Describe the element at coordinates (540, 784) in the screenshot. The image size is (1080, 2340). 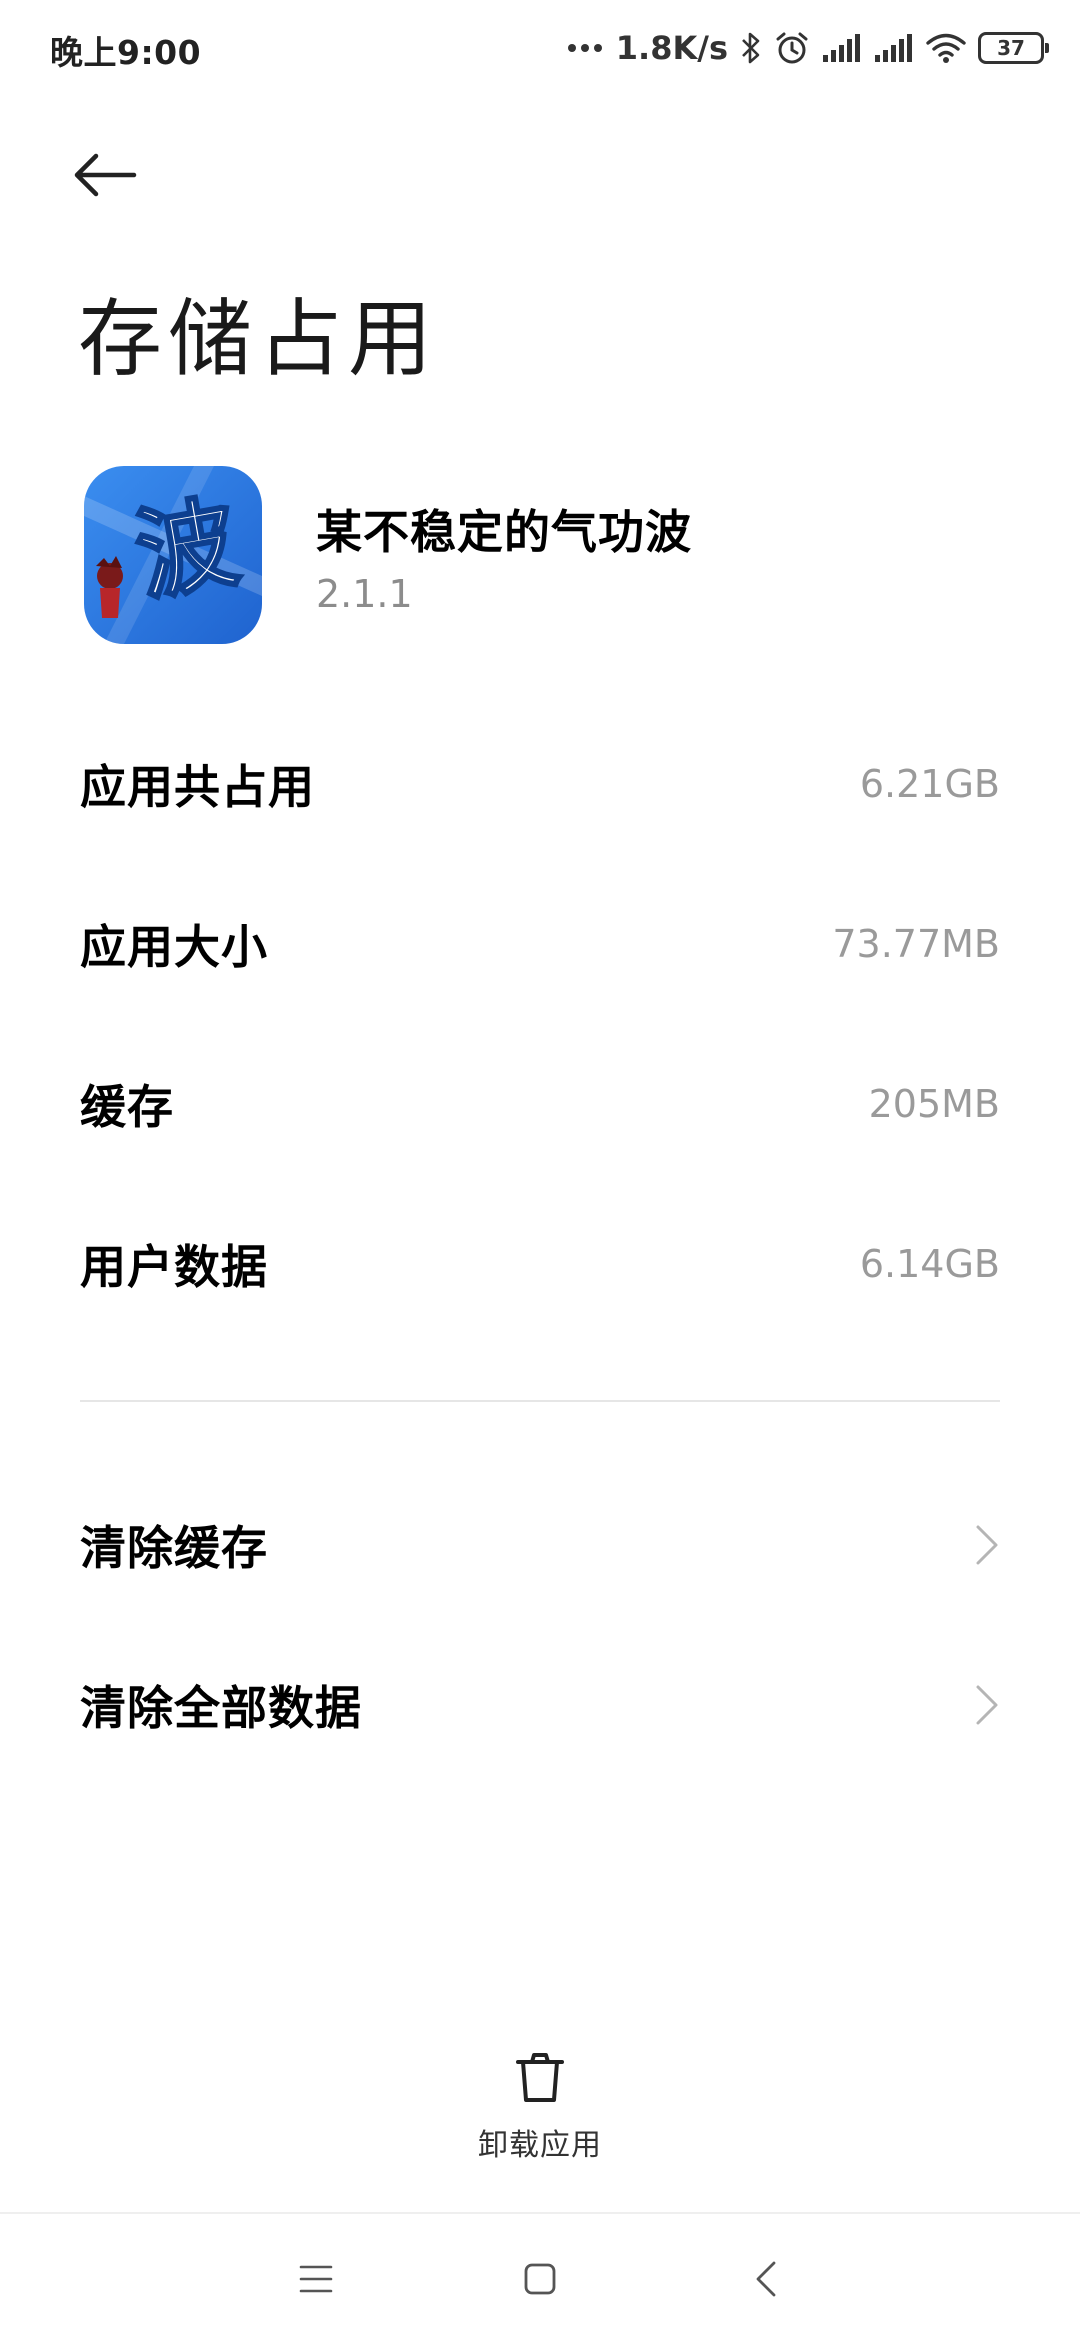
I see `storage-row-total: 应用共占用 6.21GB` at that location.